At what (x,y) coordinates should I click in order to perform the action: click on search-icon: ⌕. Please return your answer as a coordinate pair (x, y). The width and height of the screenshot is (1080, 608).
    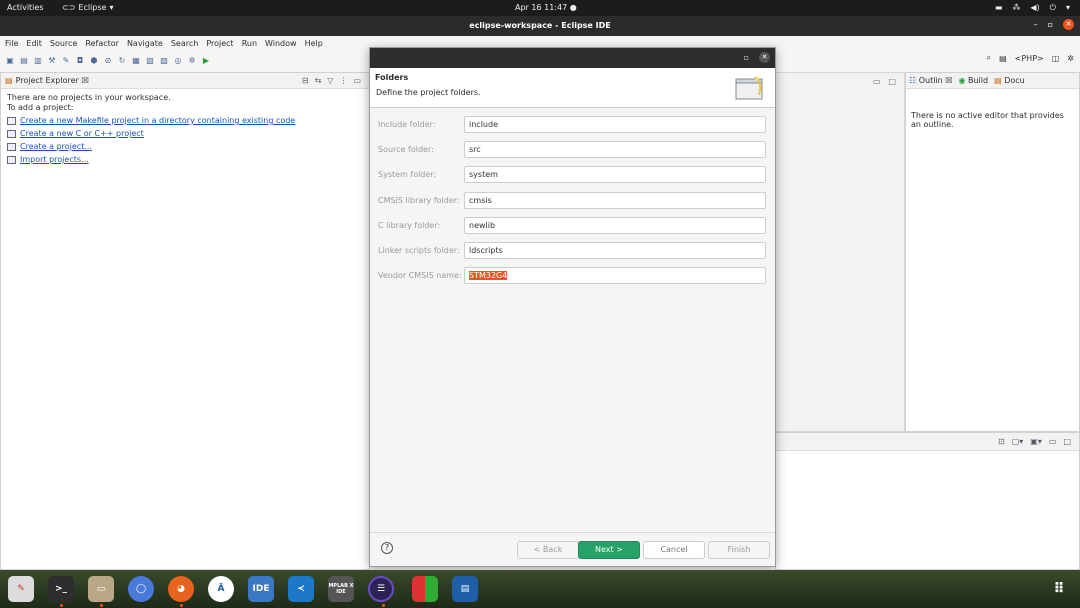
    Looking at the image, I should click on (989, 58).